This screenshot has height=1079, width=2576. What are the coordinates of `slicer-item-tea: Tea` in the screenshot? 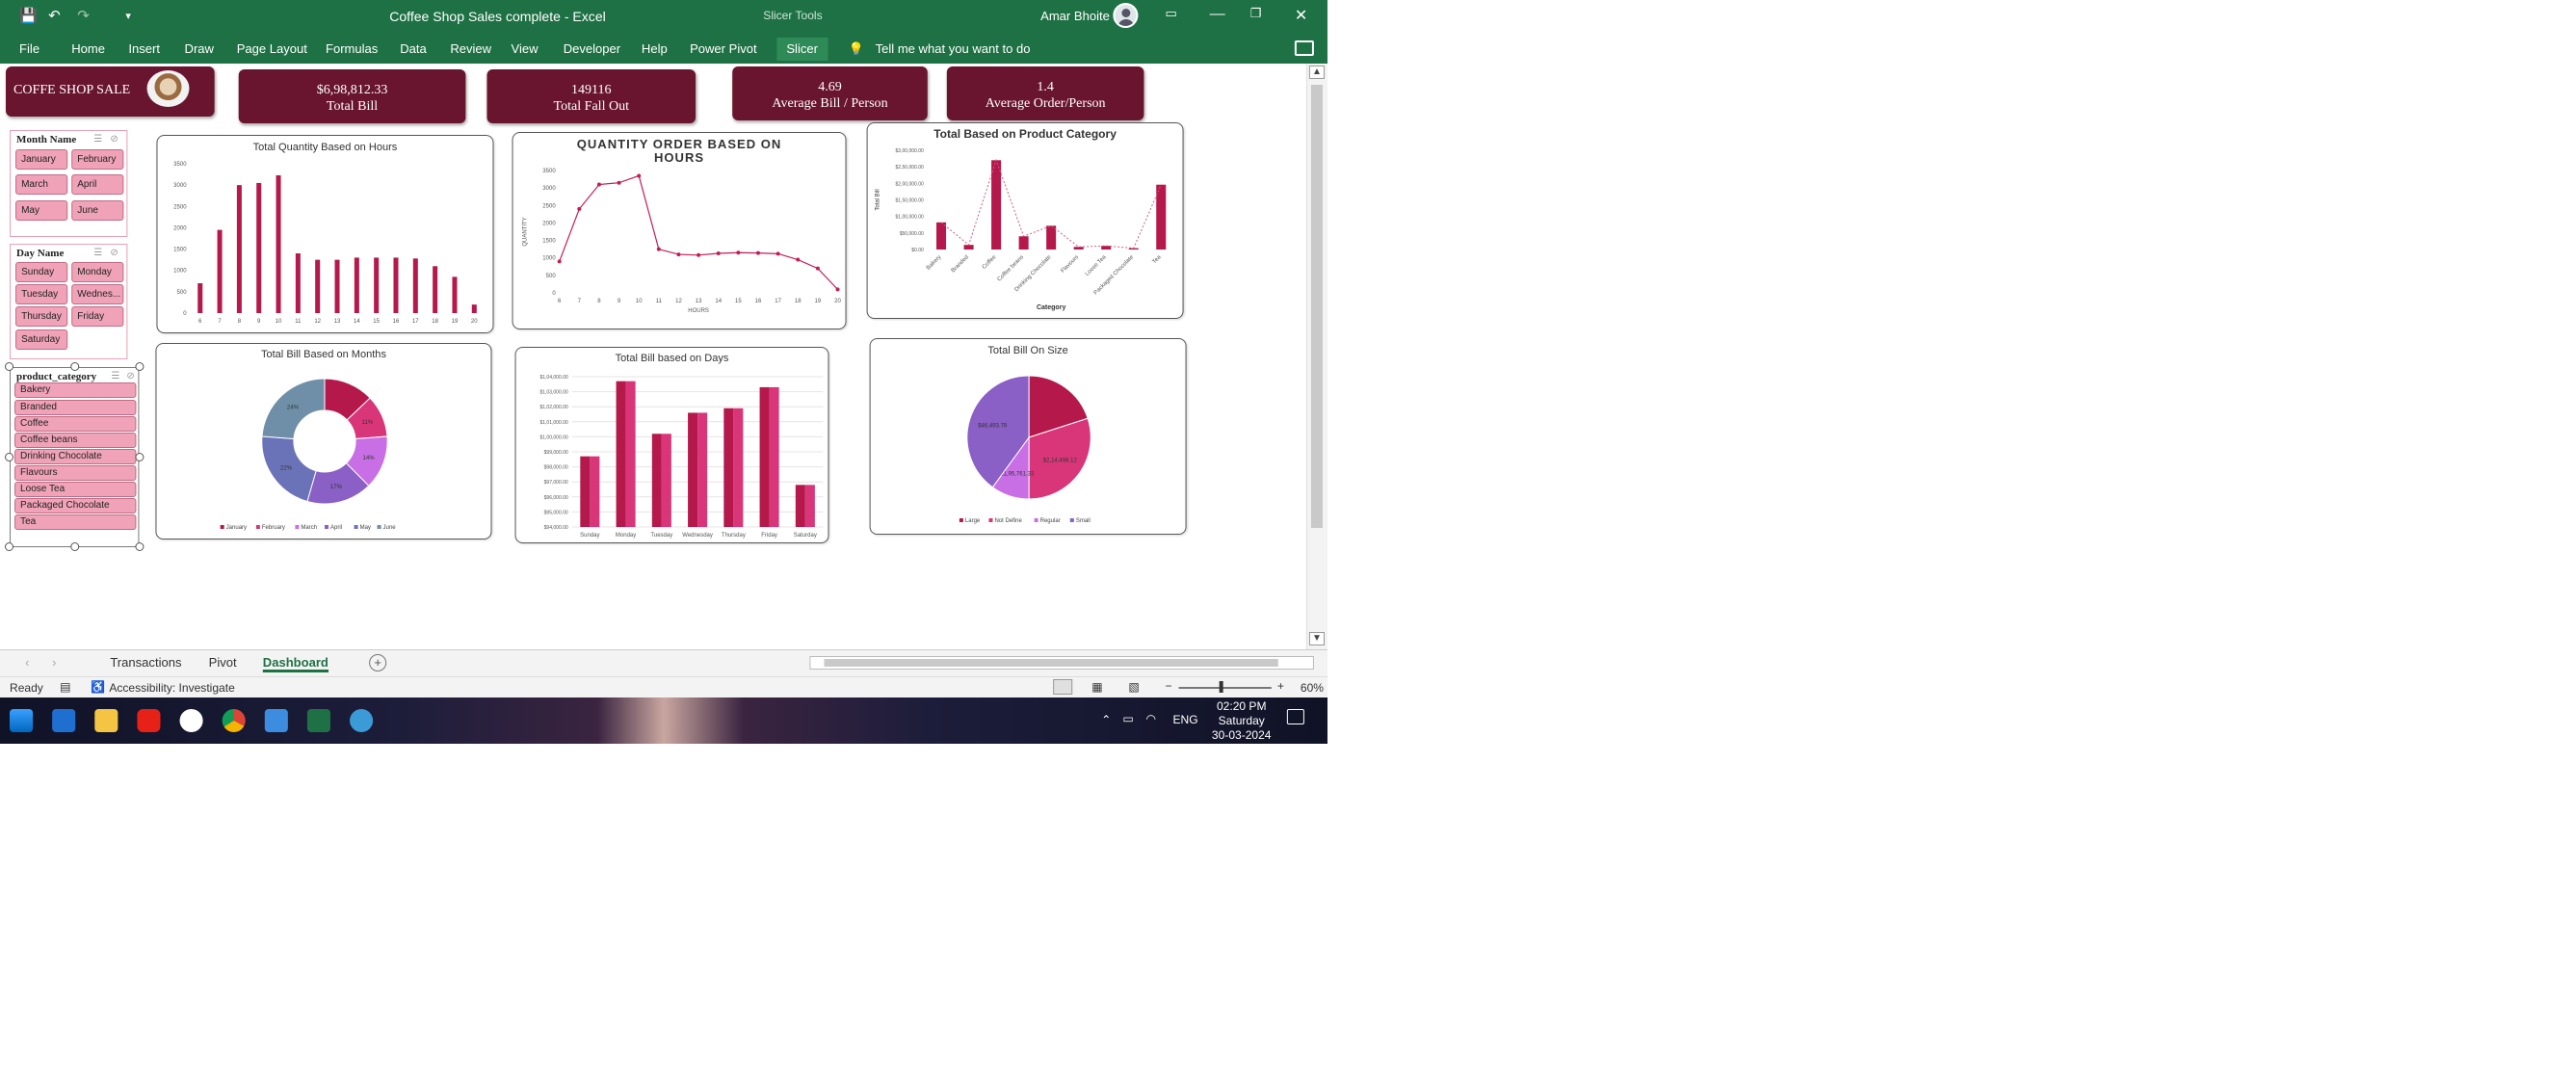 It's located at (75, 522).